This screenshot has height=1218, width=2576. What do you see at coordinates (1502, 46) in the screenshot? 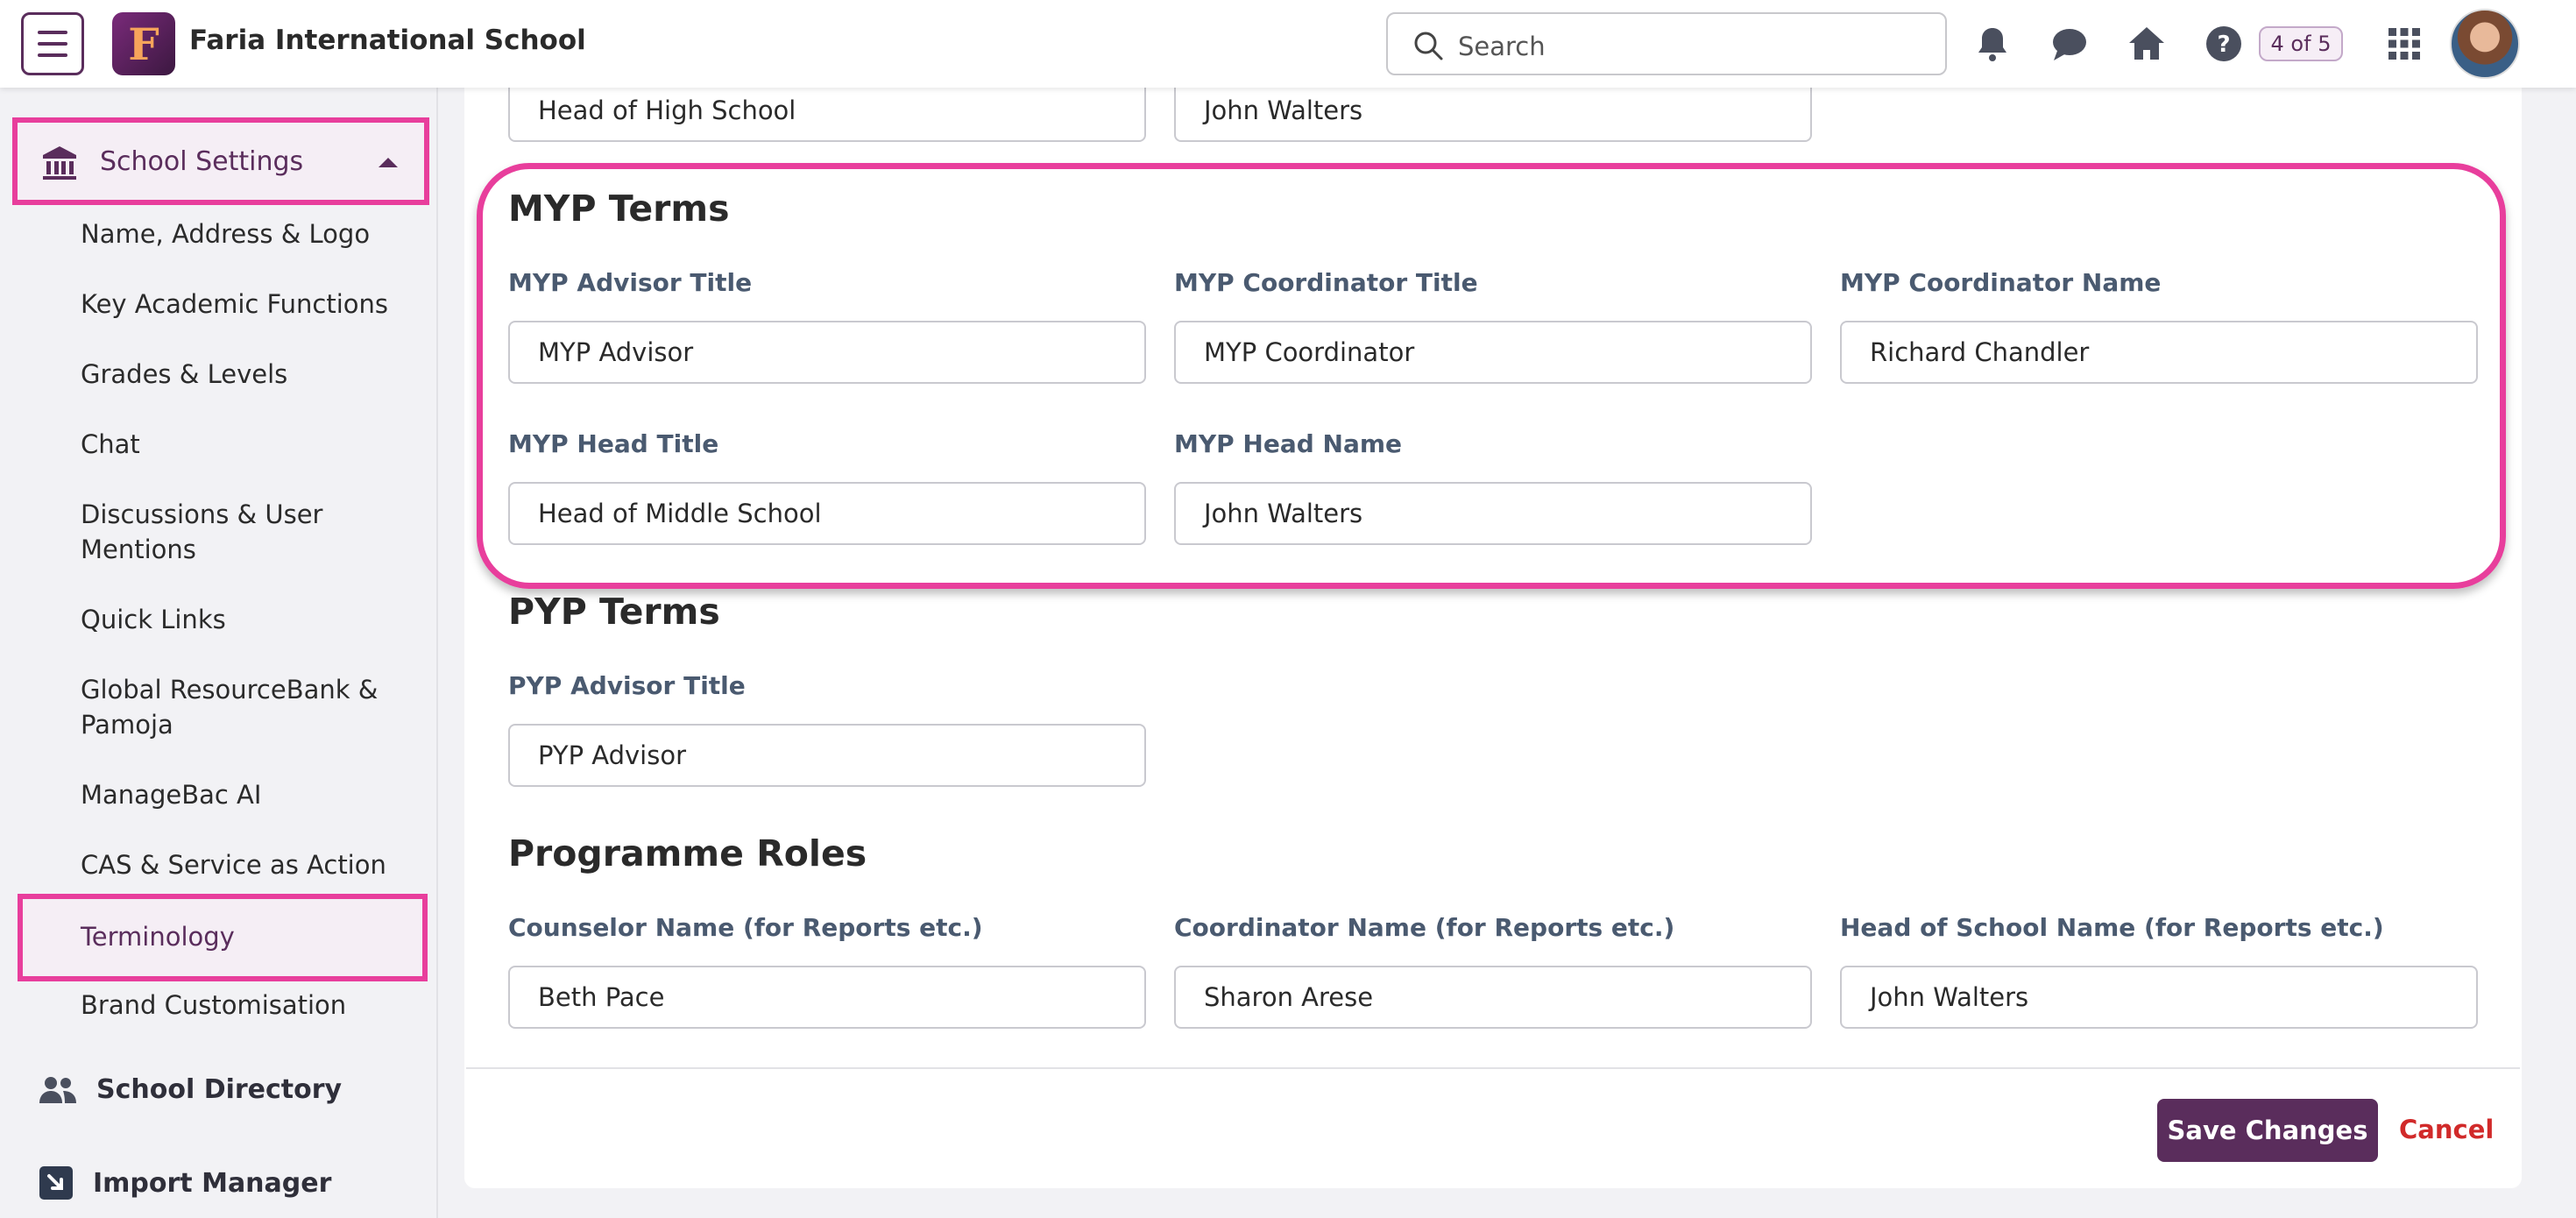
I see `search-placeholder: Search` at bounding box center [1502, 46].